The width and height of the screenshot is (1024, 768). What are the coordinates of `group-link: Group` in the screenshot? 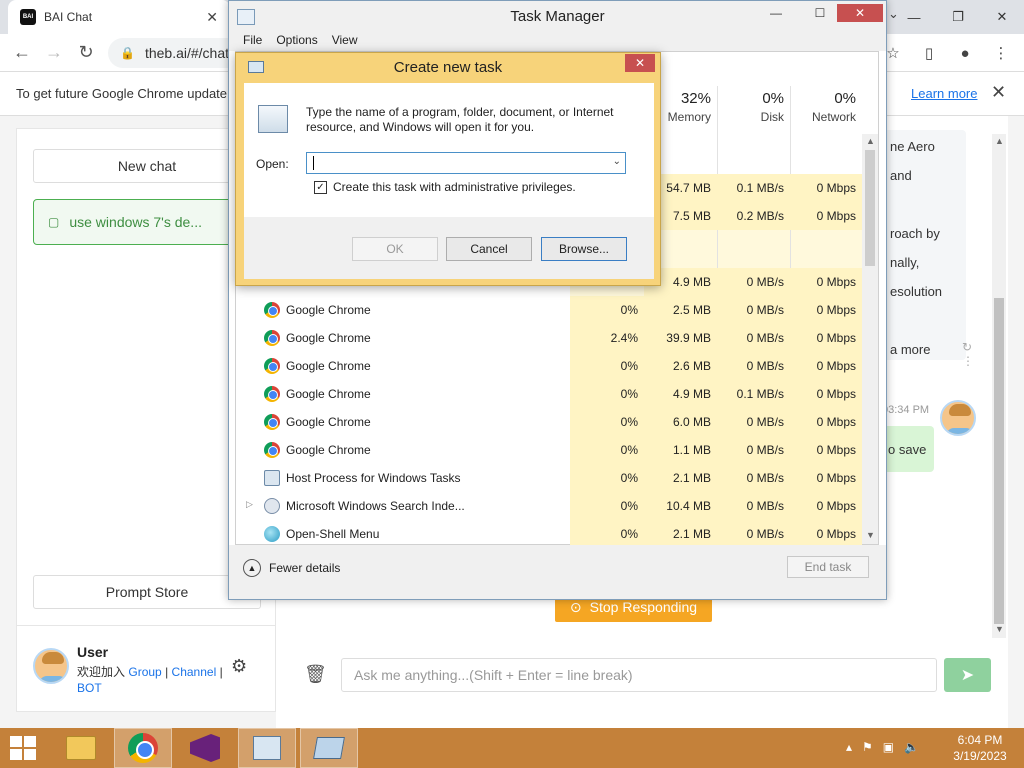 It's located at (144, 672).